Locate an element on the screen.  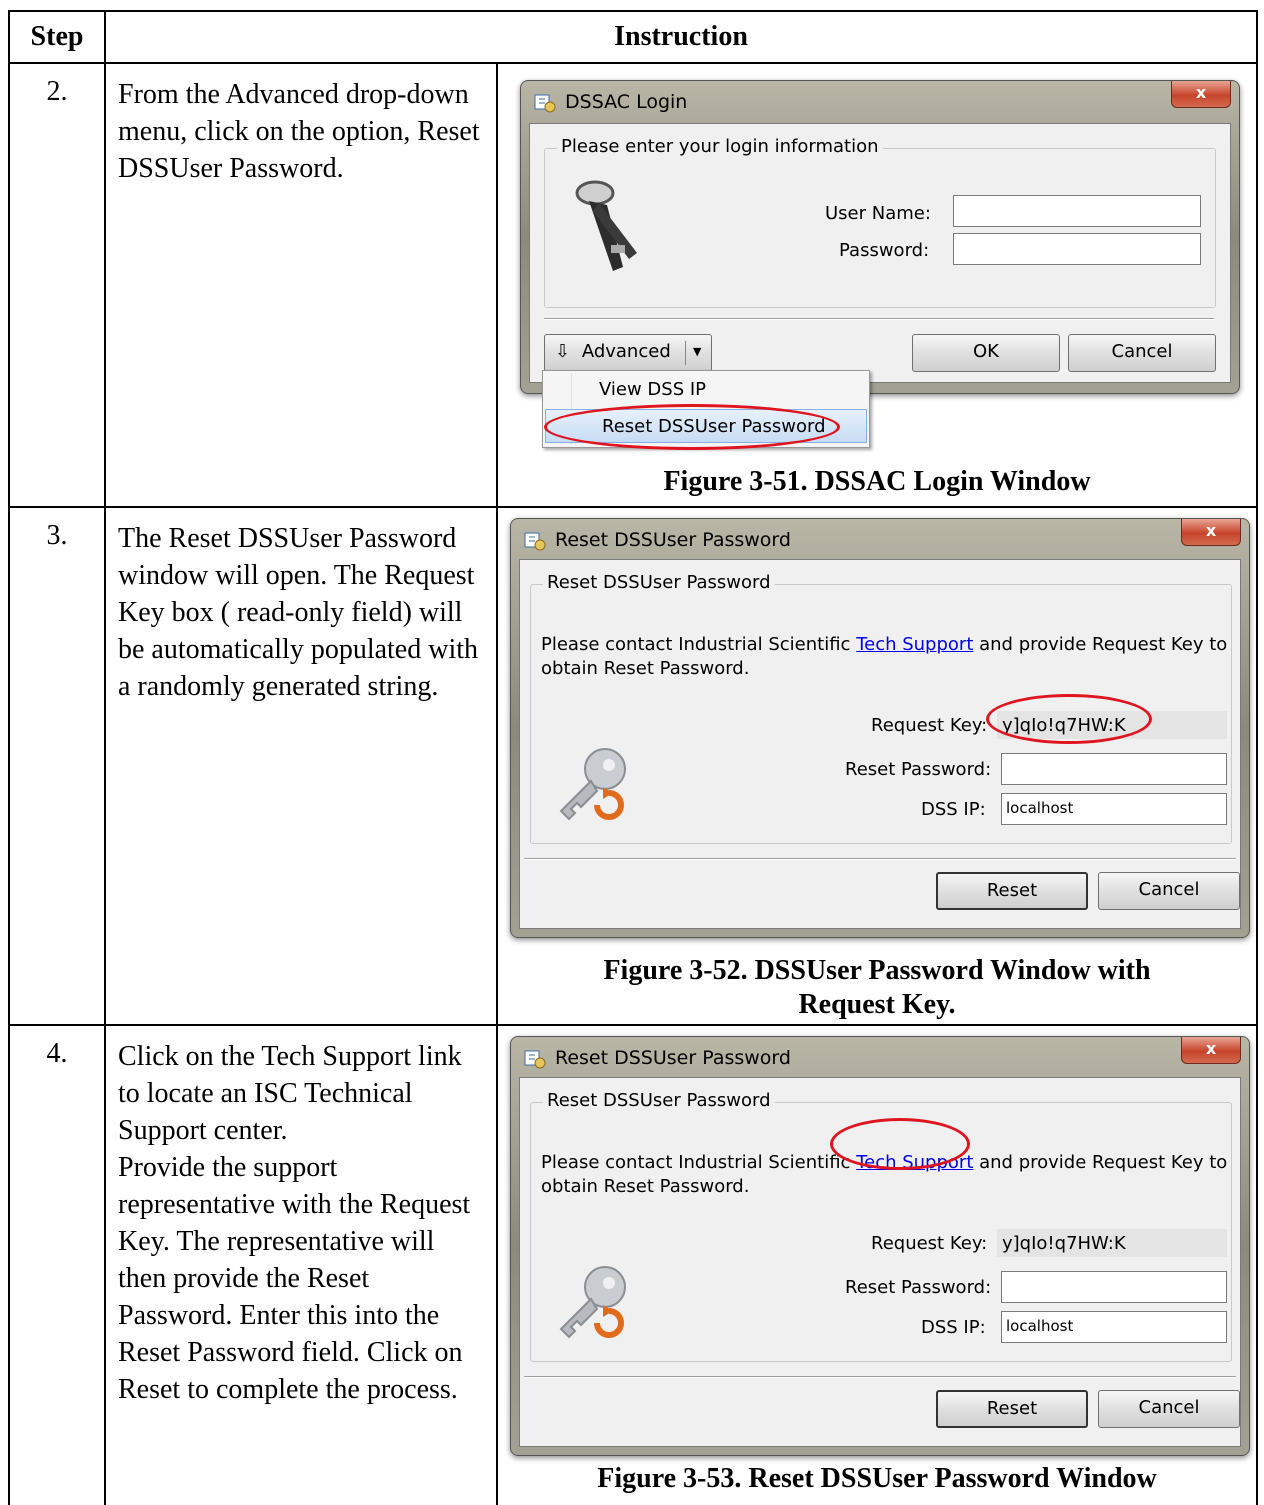
header-step: Step is located at coordinates (57, 37).